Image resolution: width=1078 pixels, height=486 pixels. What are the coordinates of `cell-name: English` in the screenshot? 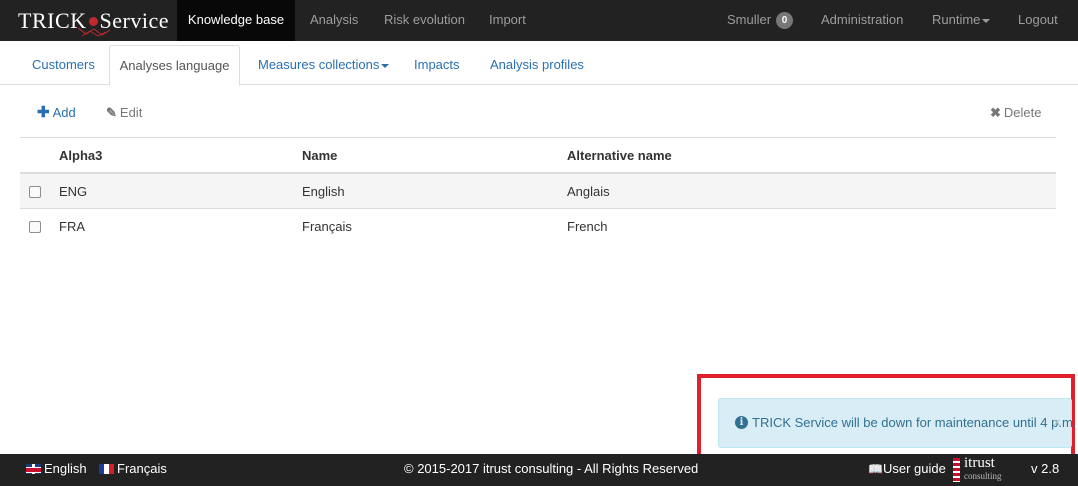 It's located at (323, 191).